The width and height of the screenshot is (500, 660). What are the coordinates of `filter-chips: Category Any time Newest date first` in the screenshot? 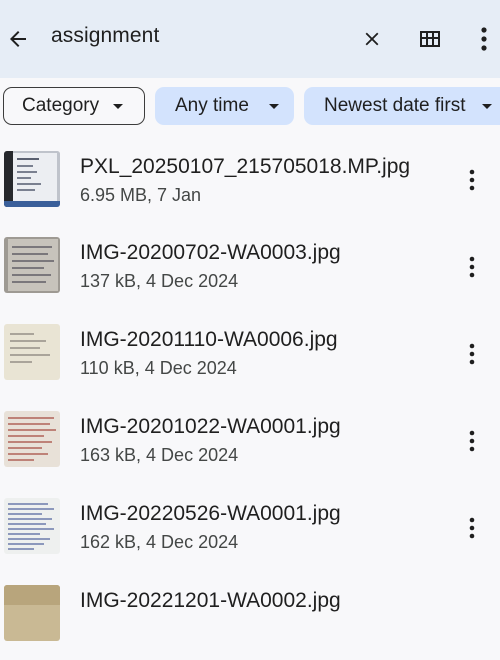 It's located at (250, 107).